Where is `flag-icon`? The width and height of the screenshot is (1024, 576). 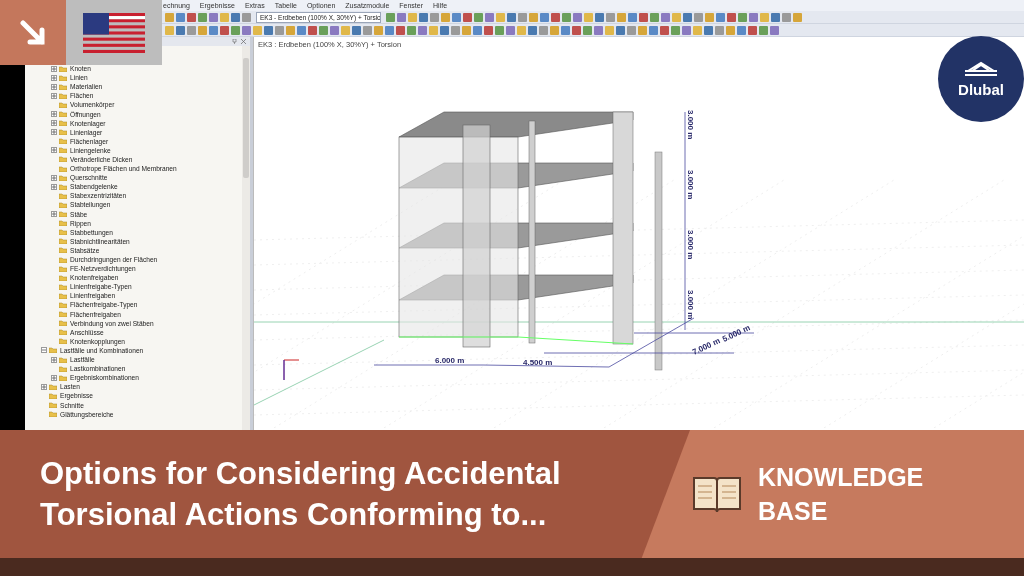
flag-icon is located at coordinates (114, 32).